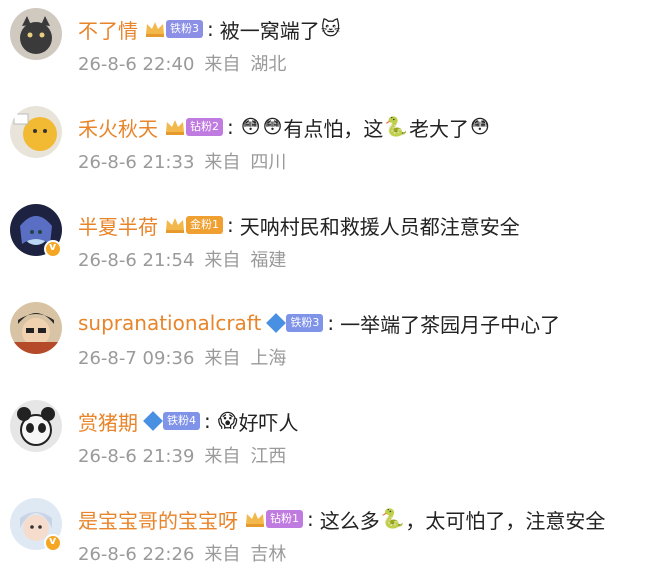 The height and width of the screenshot is (574, 650). I want to click on comment-date: 26-8-6 22:40, so click(136, 64).